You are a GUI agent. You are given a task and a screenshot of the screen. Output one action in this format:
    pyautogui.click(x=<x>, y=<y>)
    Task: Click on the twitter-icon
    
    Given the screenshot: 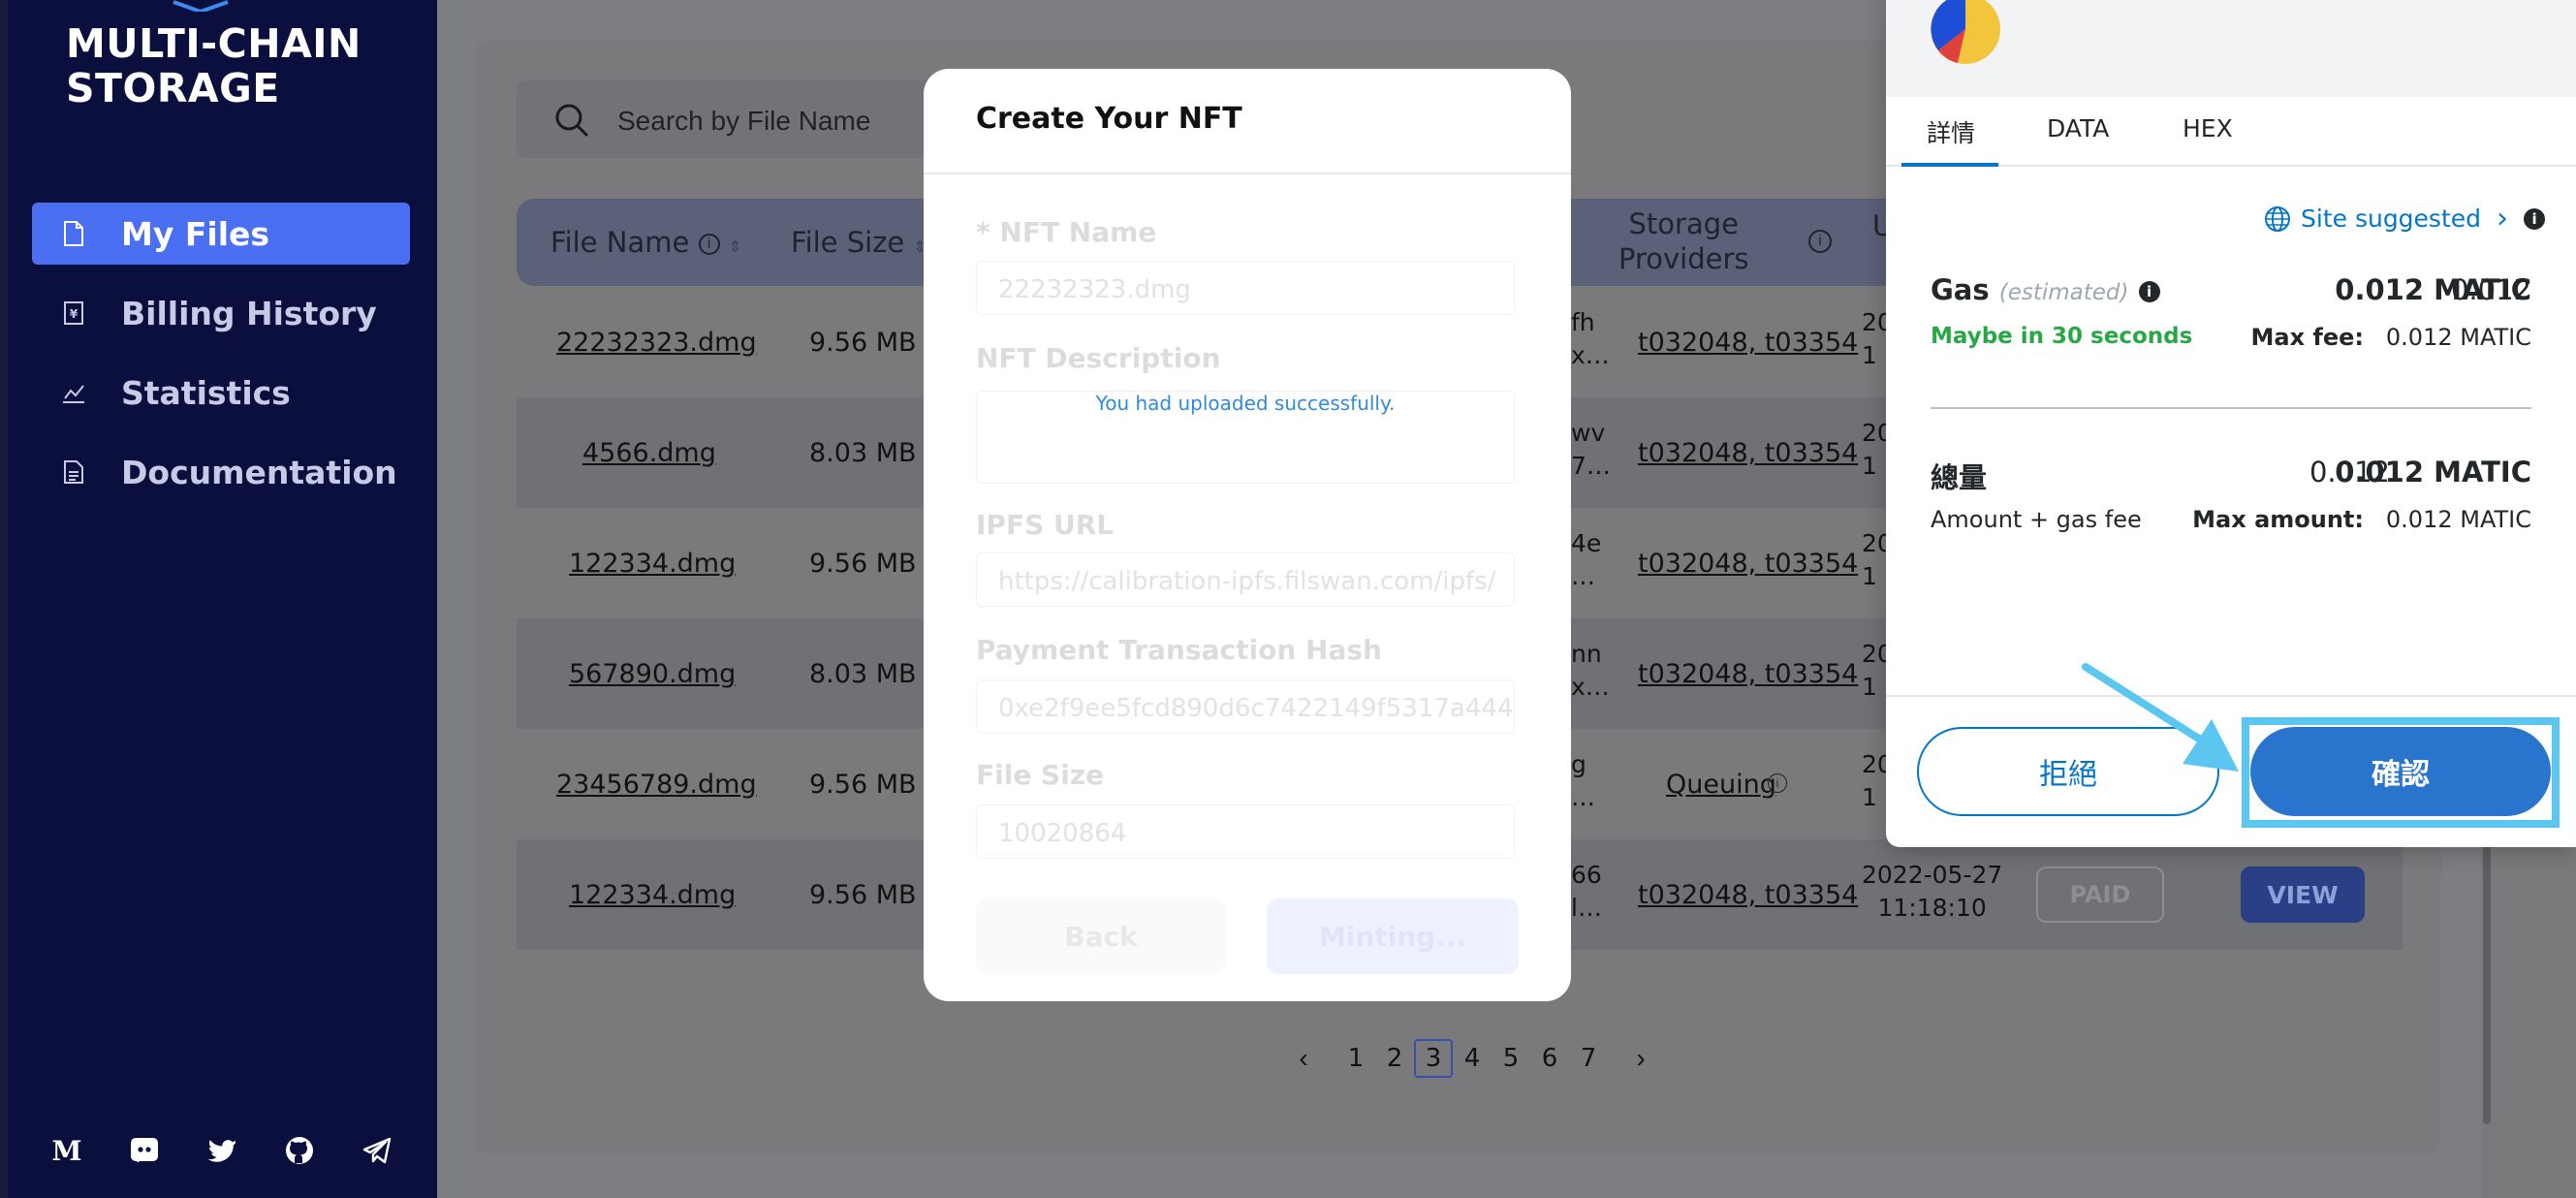 What is the action you would take?
    pyautogui.click(x=221, y=1151)
    